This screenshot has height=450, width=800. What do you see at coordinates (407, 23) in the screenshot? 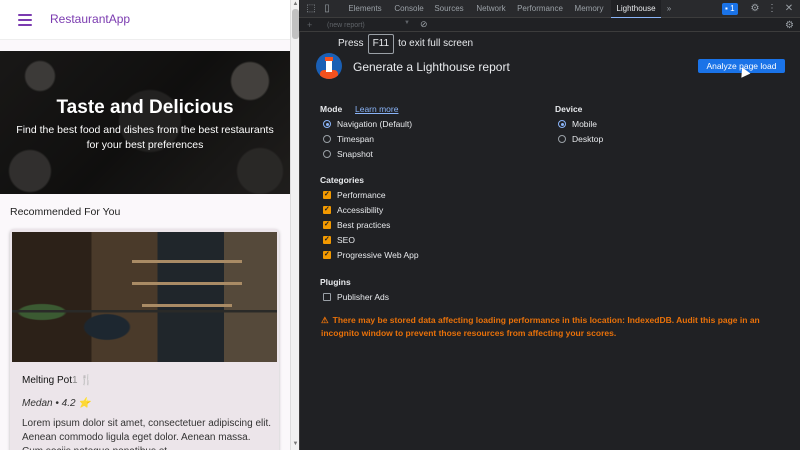
I see `chevron-down-icon: ▼` at bounding box center [407, 23].